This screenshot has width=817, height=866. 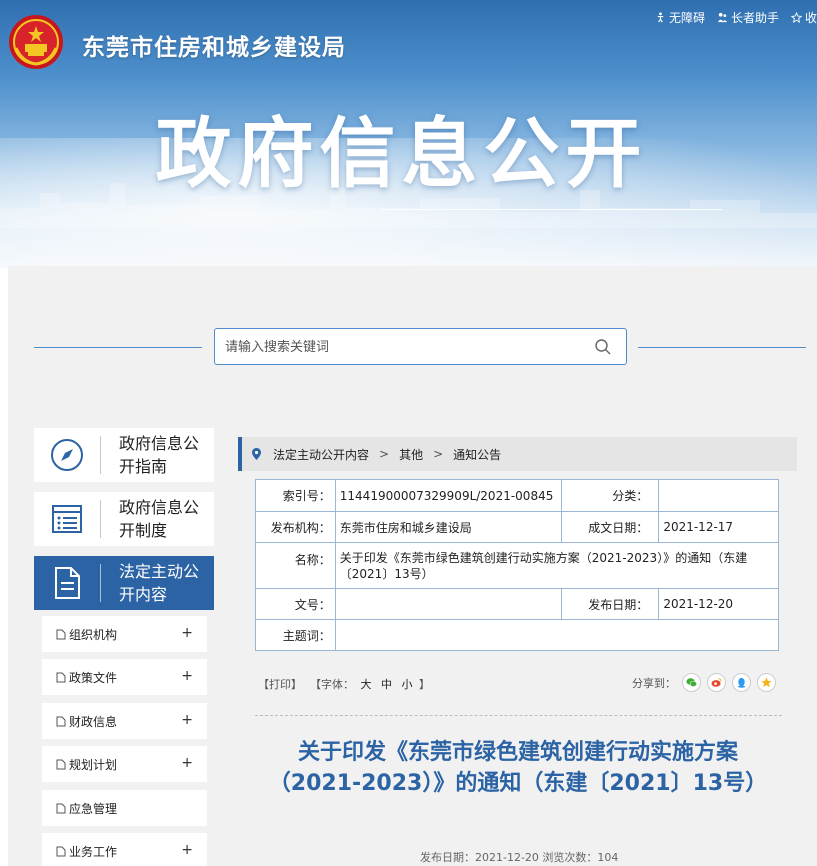 I want to click on sidebar-card-system: 政府信息公开制度, so click(x=124, y=519).